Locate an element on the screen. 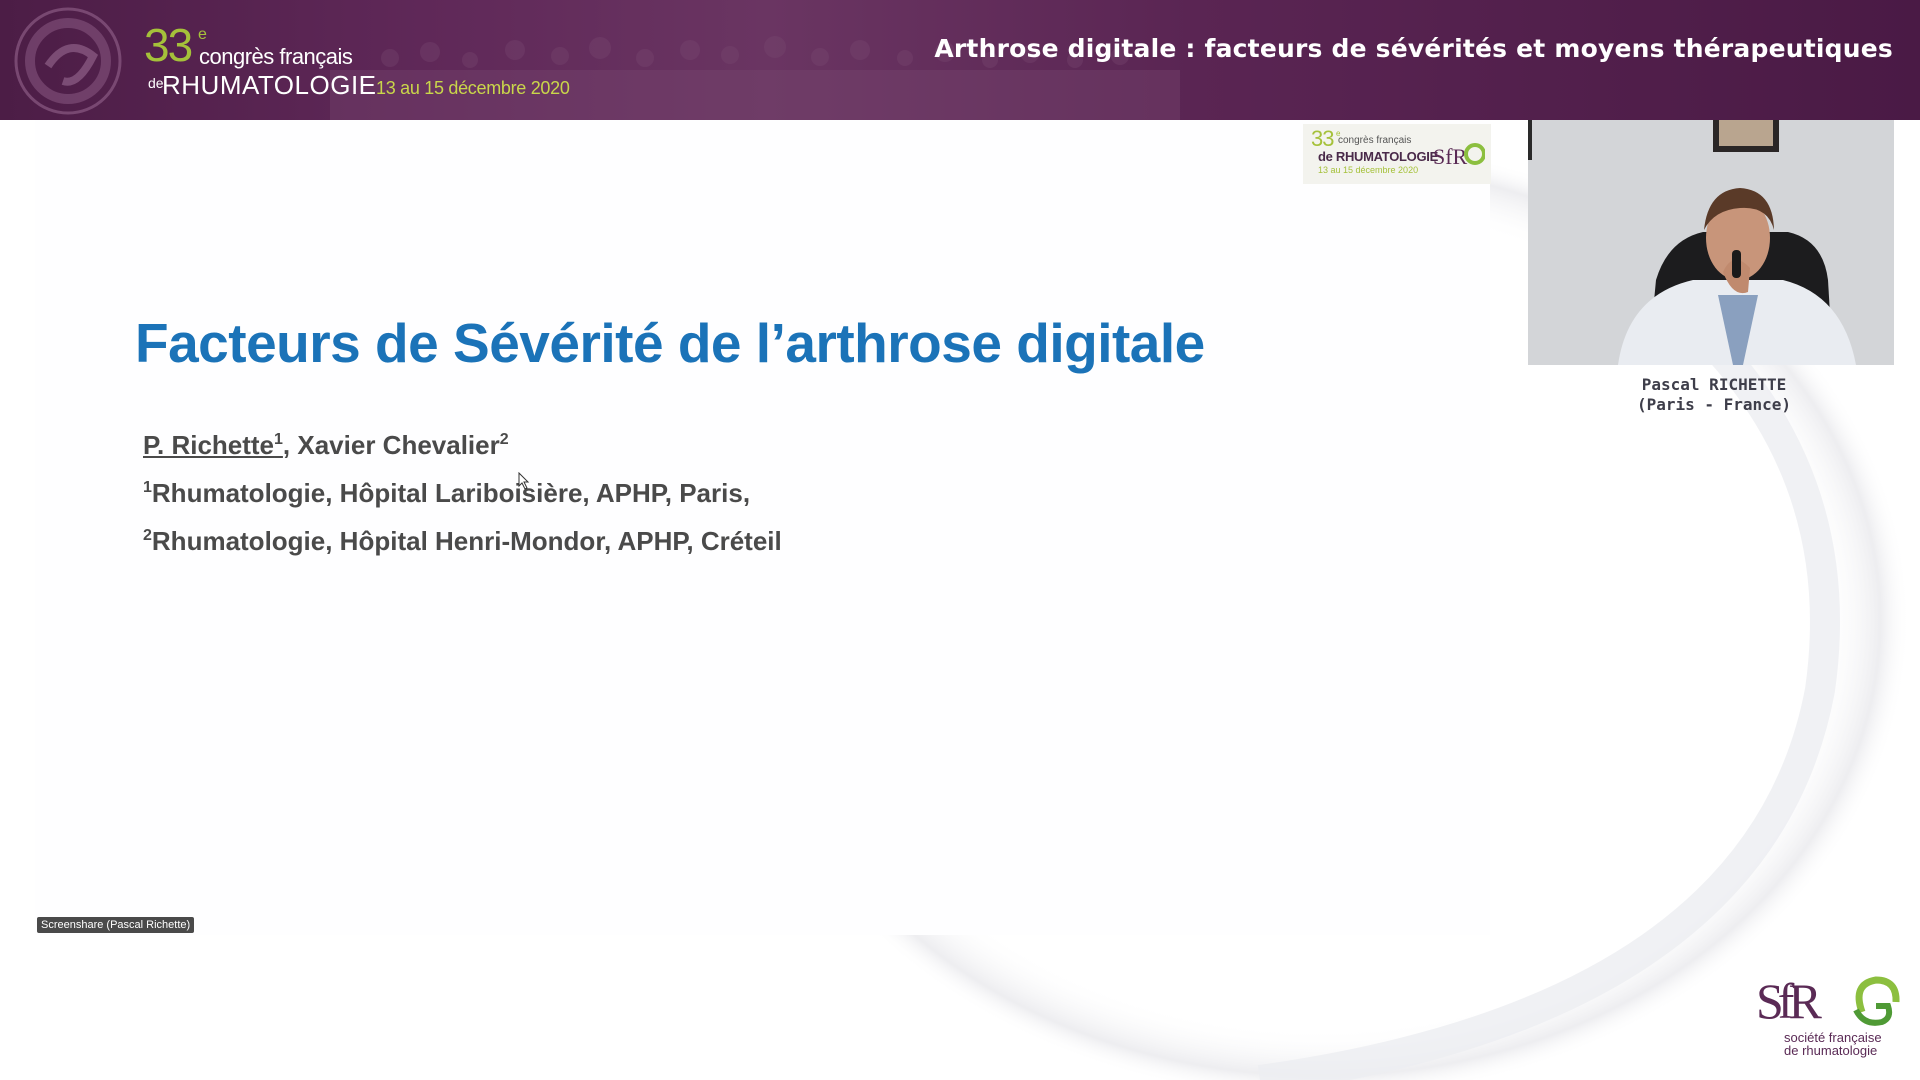 The height and width of the screenshot is (1080, 1920). congress-superscript: e is located at coordinates (202, 34).